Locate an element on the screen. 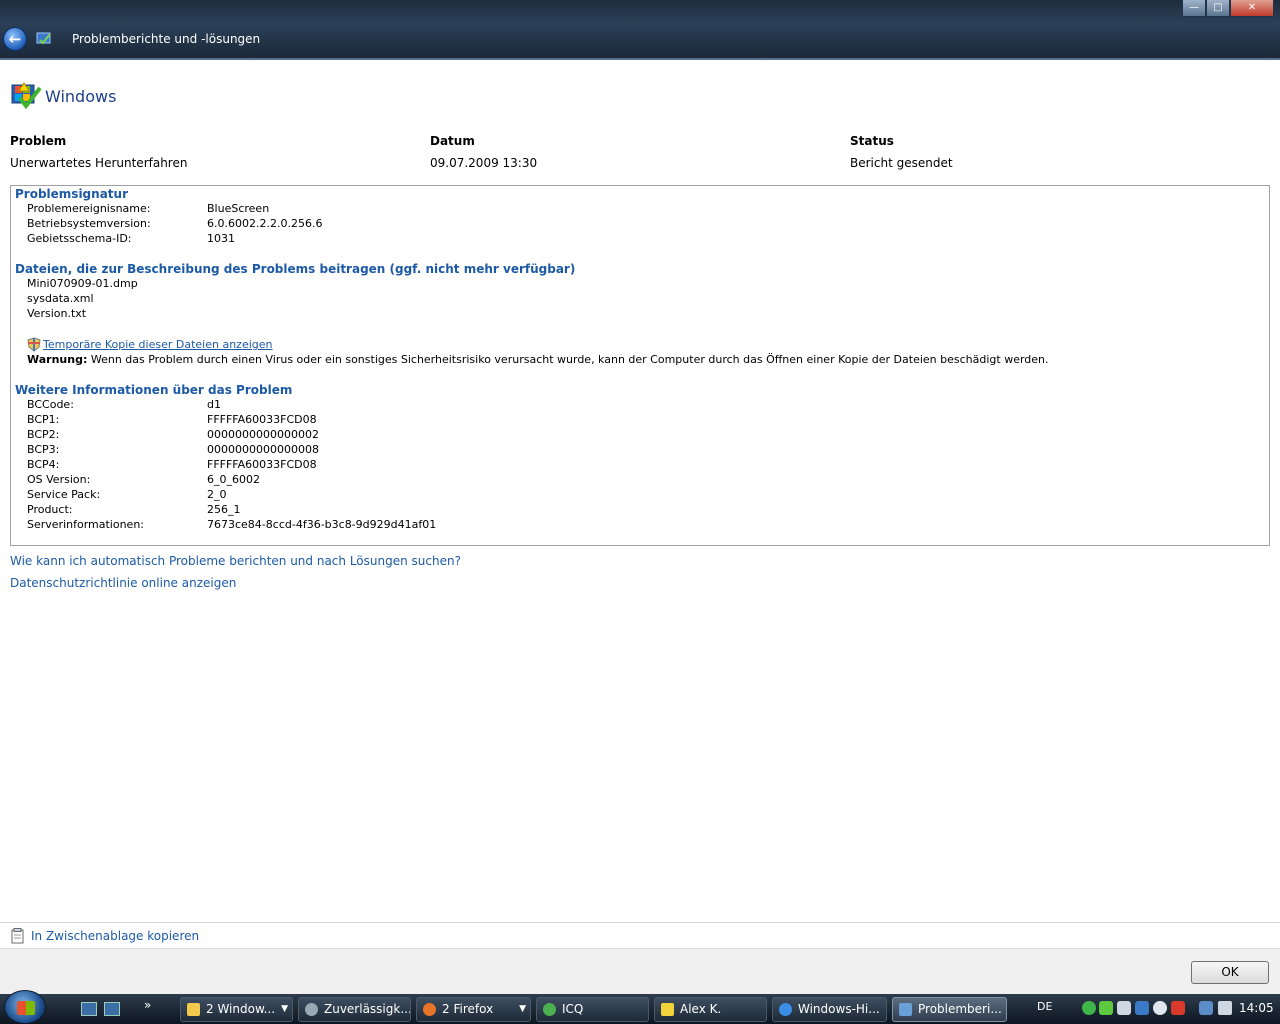  problem-header: Problem is located at coordinates (38, 141).